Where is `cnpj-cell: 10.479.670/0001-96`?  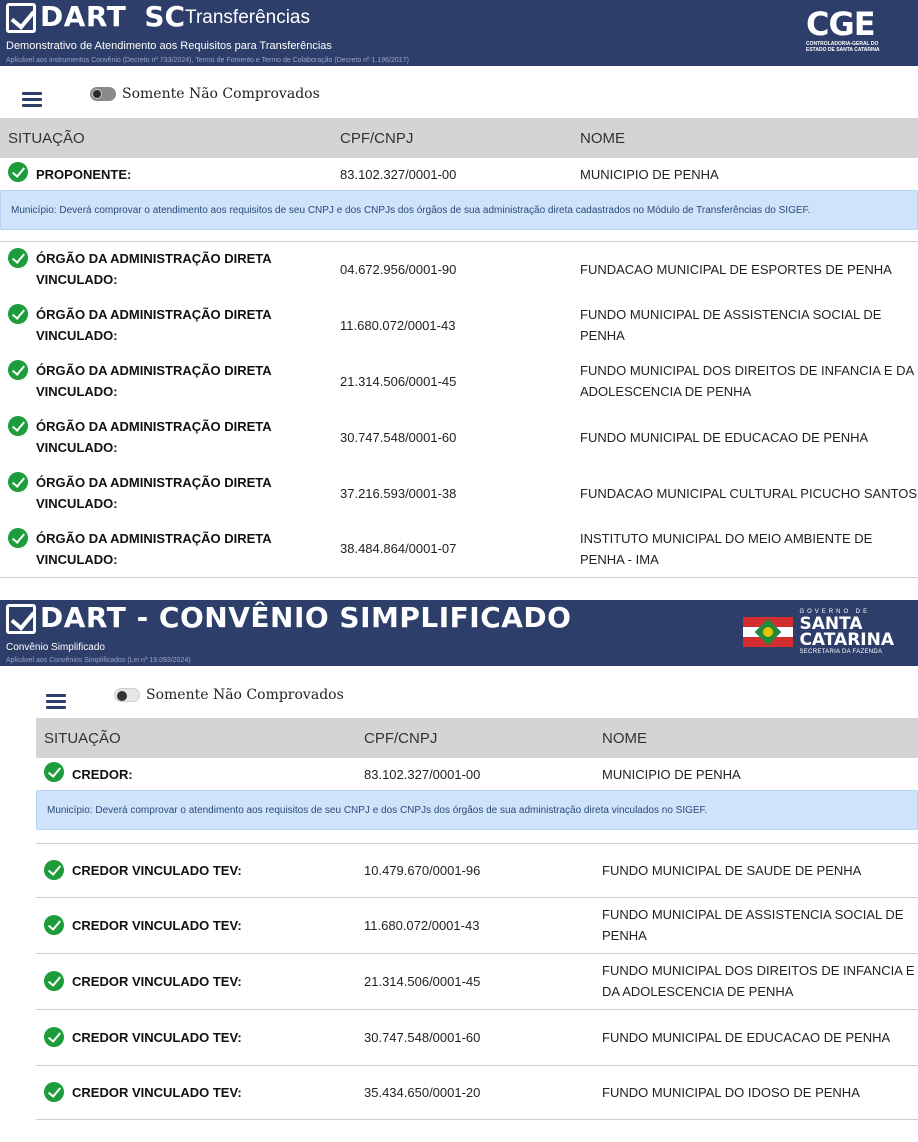 cnpj-cell: 10.479.670/0001-96 is located at coordinates (475, 870).